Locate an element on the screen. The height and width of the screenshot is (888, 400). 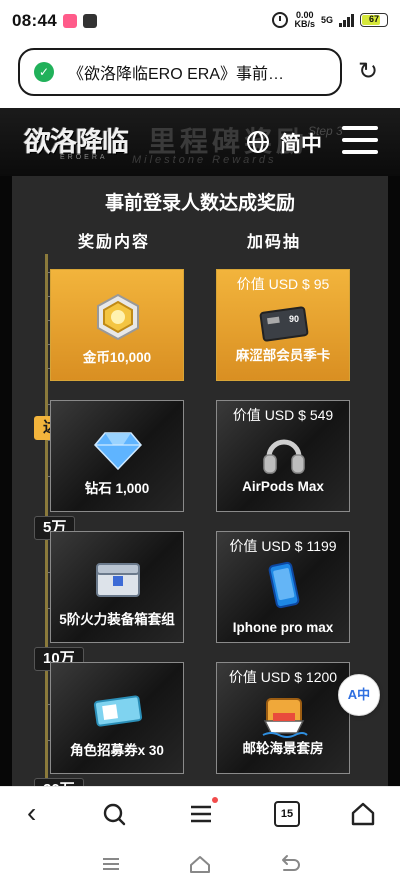
reward-card-equipment: 5阶火力装备箱套组 is located at coordinates (117, 587).